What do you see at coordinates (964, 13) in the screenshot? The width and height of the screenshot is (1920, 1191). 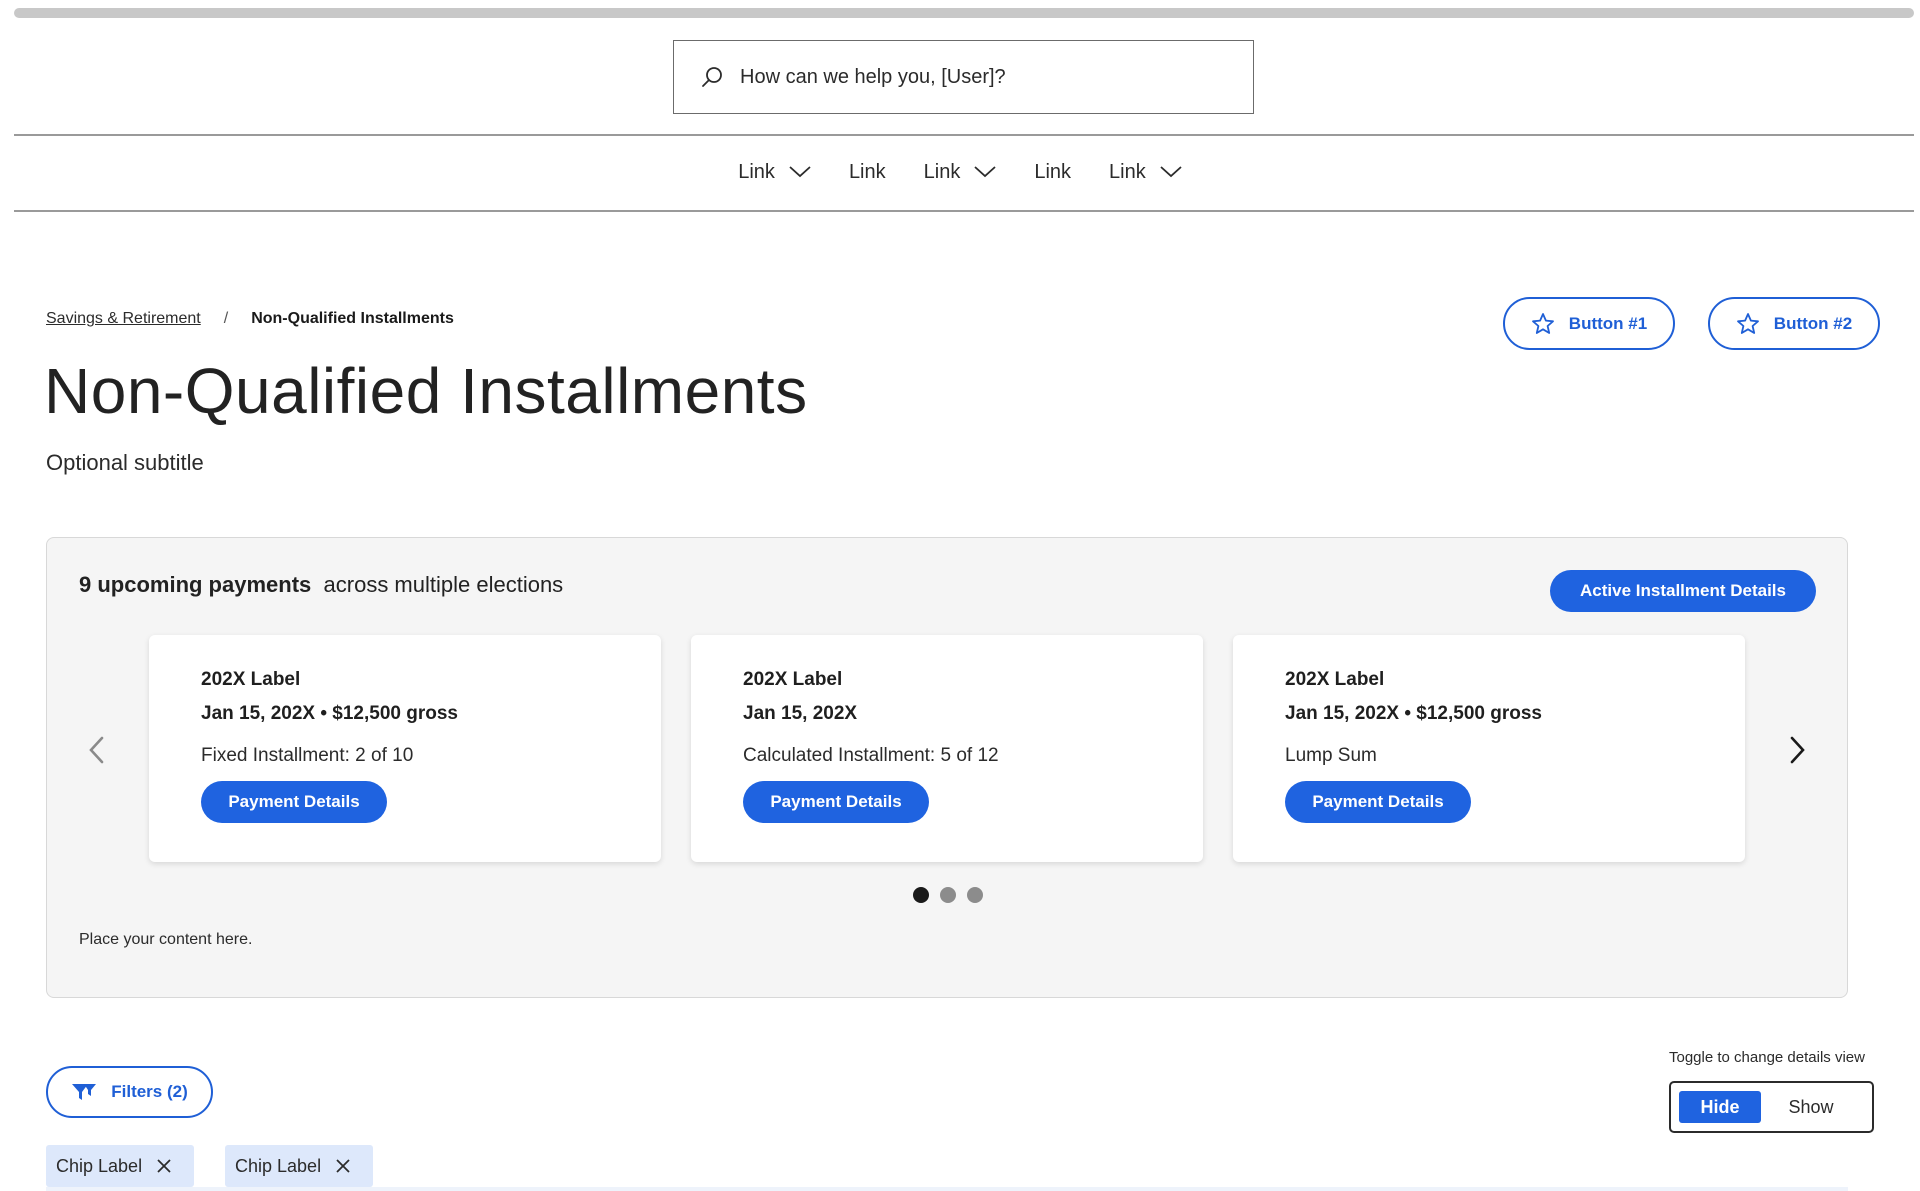 I see `top-scrollbar` at bounding box center [964, 13].